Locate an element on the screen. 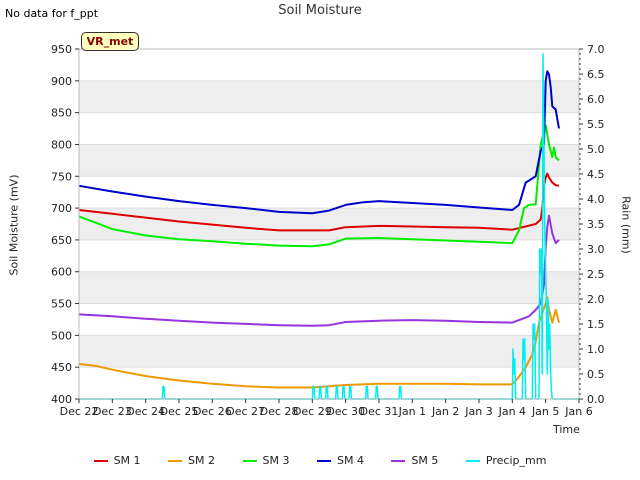  x-tick-label: Dec 31 is located at coordinates (379, 411).